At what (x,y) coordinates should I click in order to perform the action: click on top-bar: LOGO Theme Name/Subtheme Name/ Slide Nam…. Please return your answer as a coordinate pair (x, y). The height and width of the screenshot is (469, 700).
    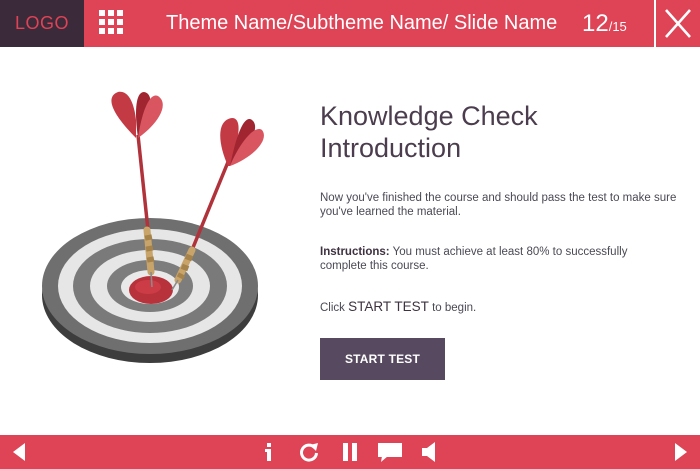
    Looking at the image, I should click on (350, 23).